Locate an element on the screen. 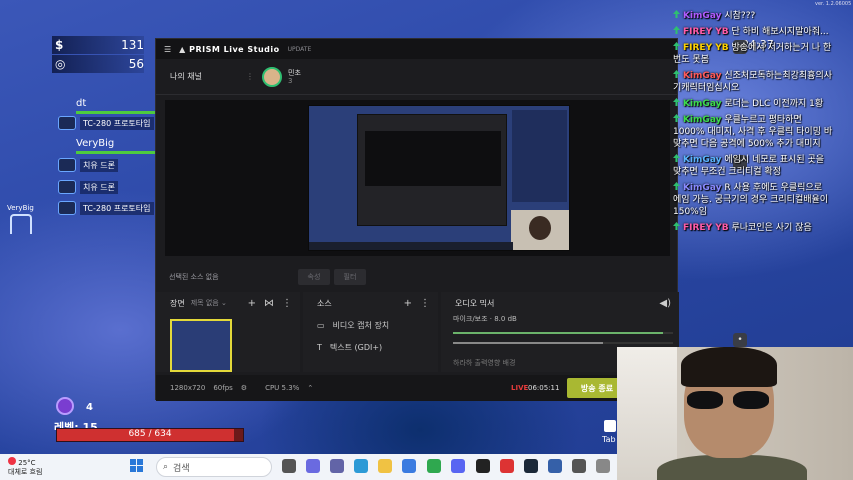  health-text: 685 / 634 is located at coordinates (150, 434).